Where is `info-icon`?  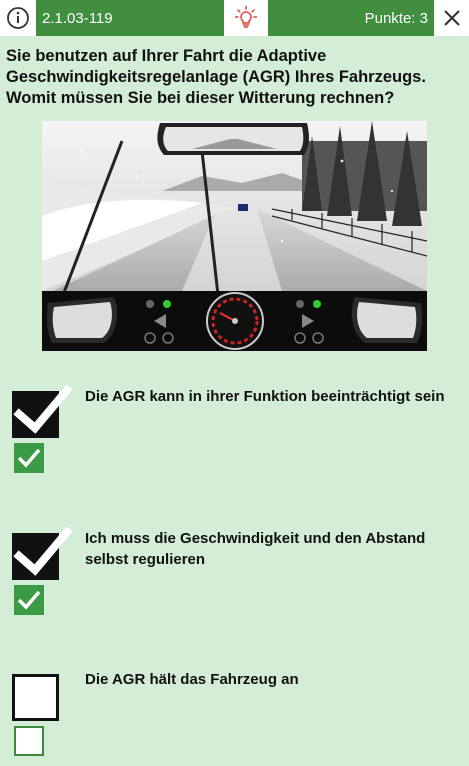 info-icon is located at coordinates (18, 18).